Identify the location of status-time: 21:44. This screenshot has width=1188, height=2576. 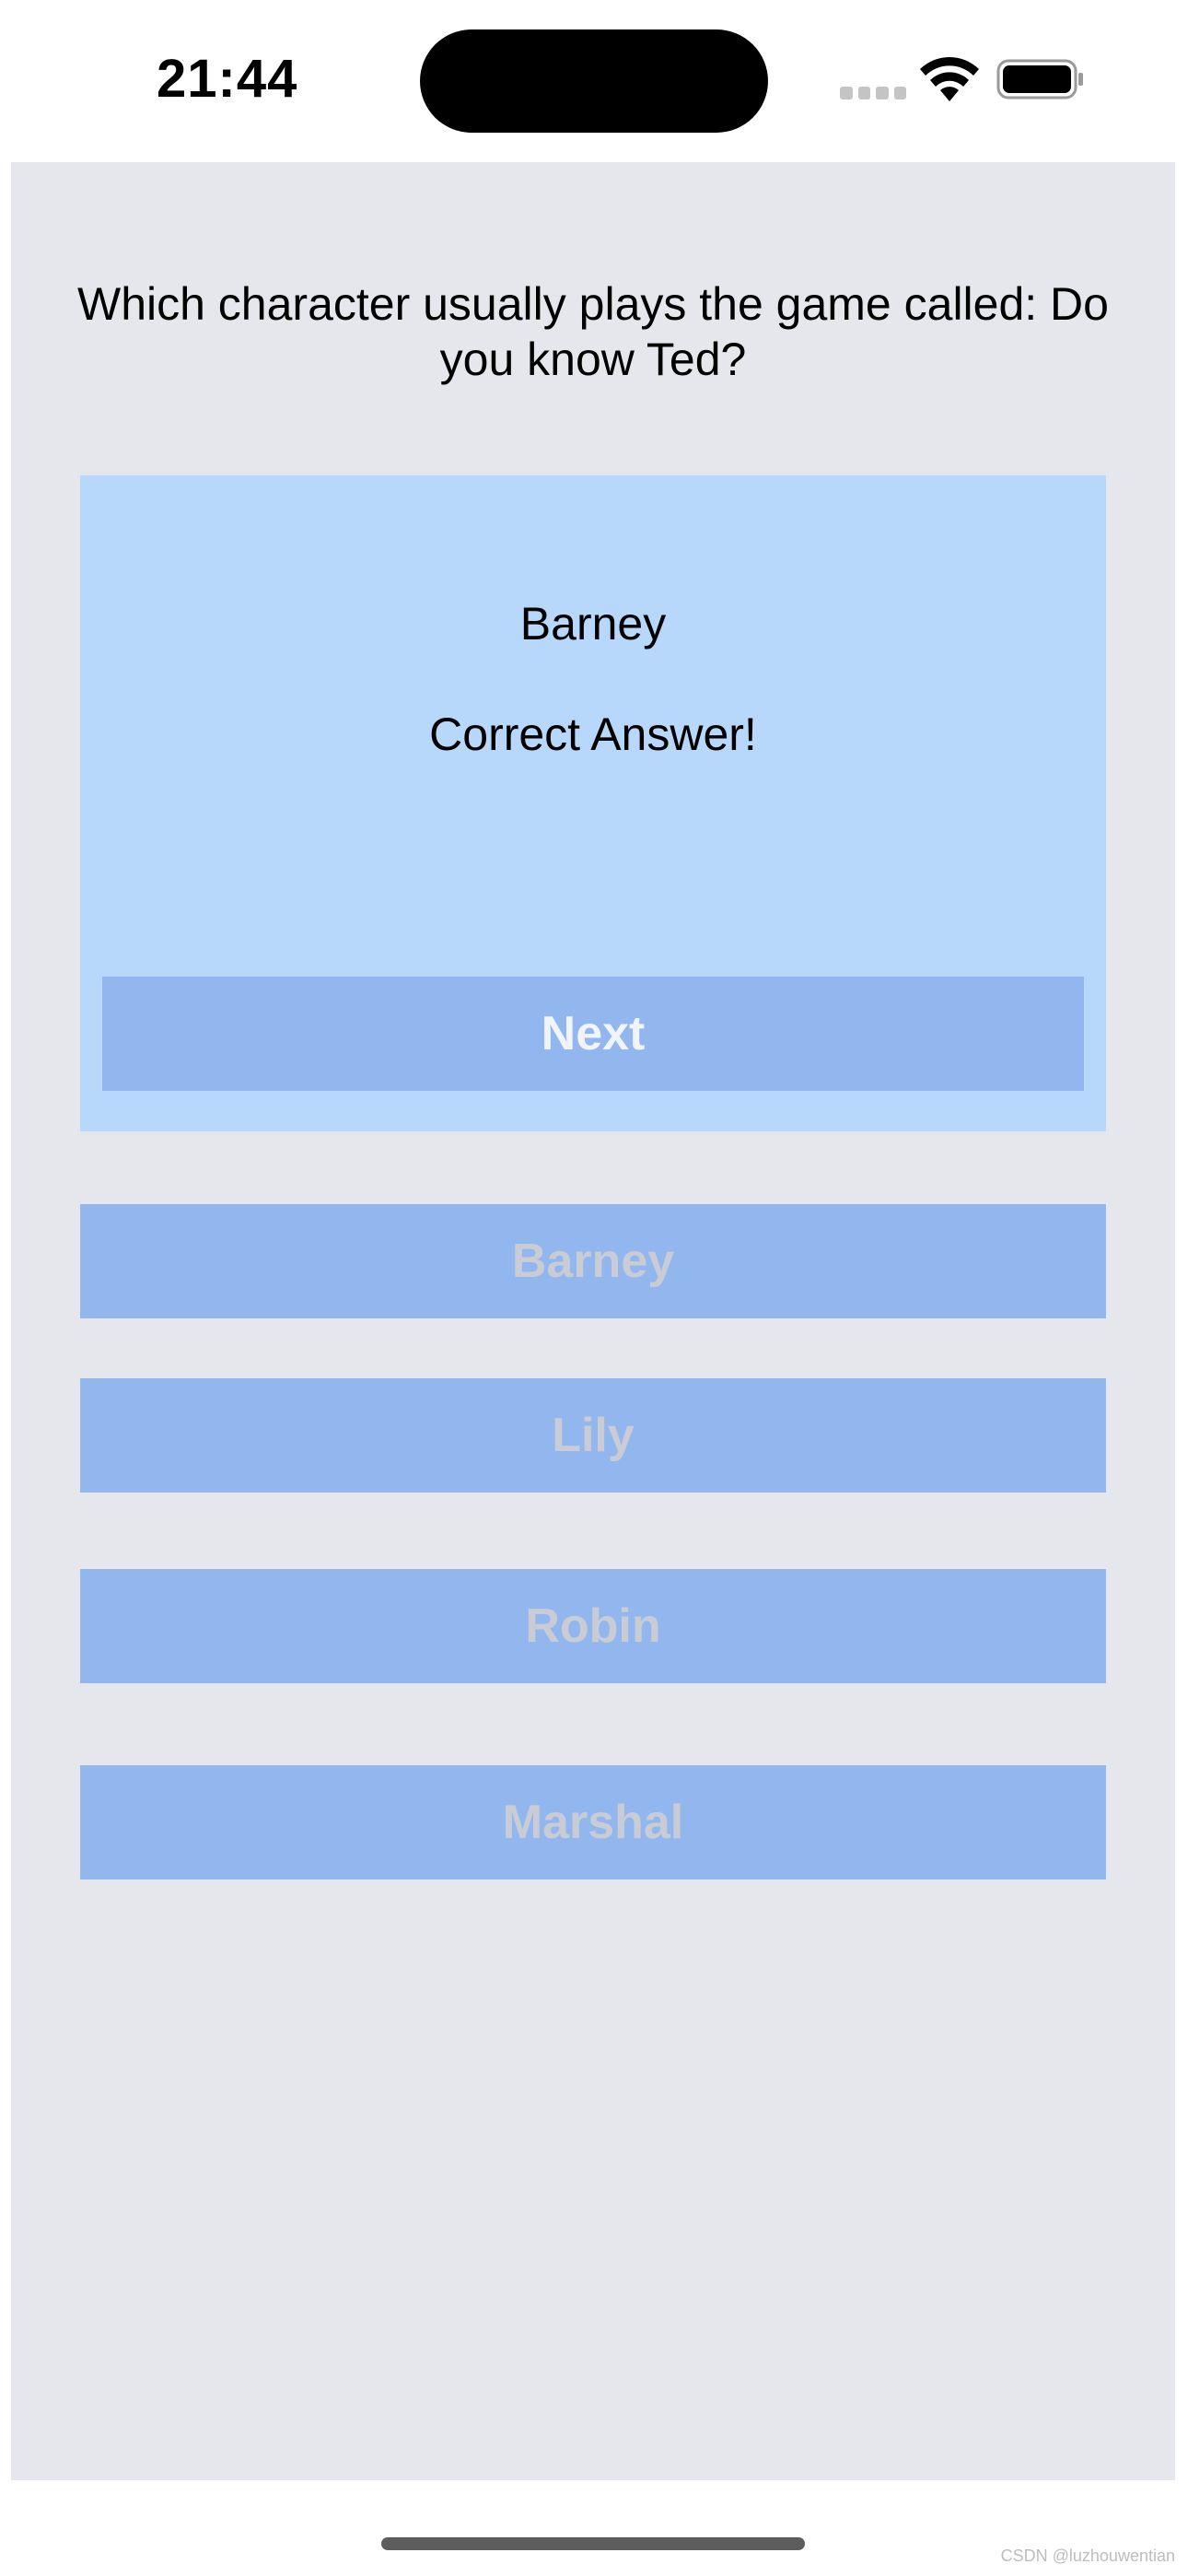
(227, 79).